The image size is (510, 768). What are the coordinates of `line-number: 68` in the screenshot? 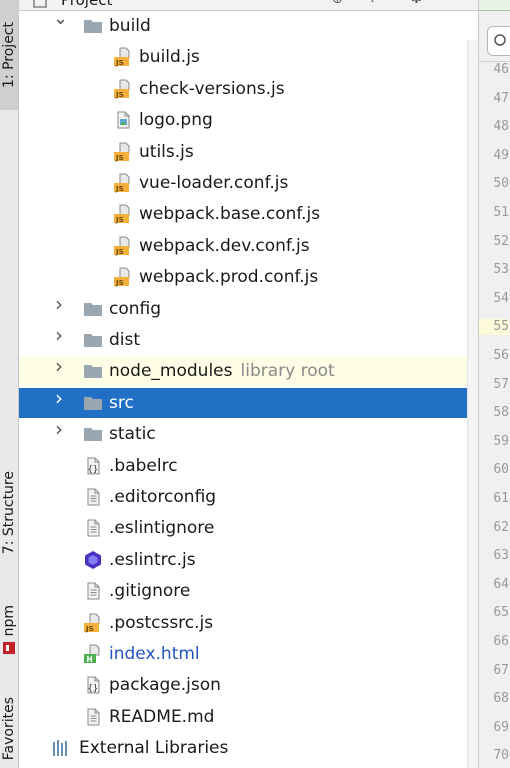 It's located at (501, 699).